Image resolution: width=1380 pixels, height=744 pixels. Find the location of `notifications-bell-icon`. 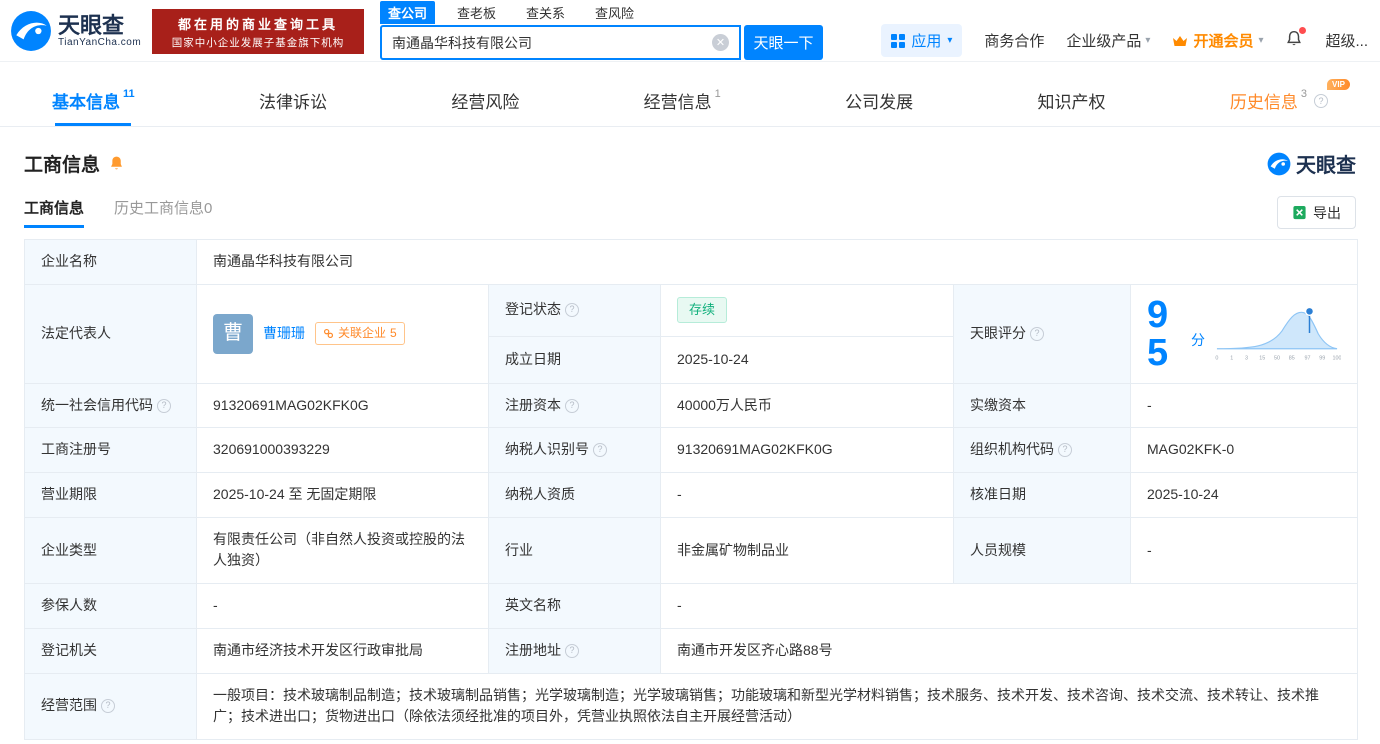

notifications-bell-icon is located at coordinates (1296, 39).